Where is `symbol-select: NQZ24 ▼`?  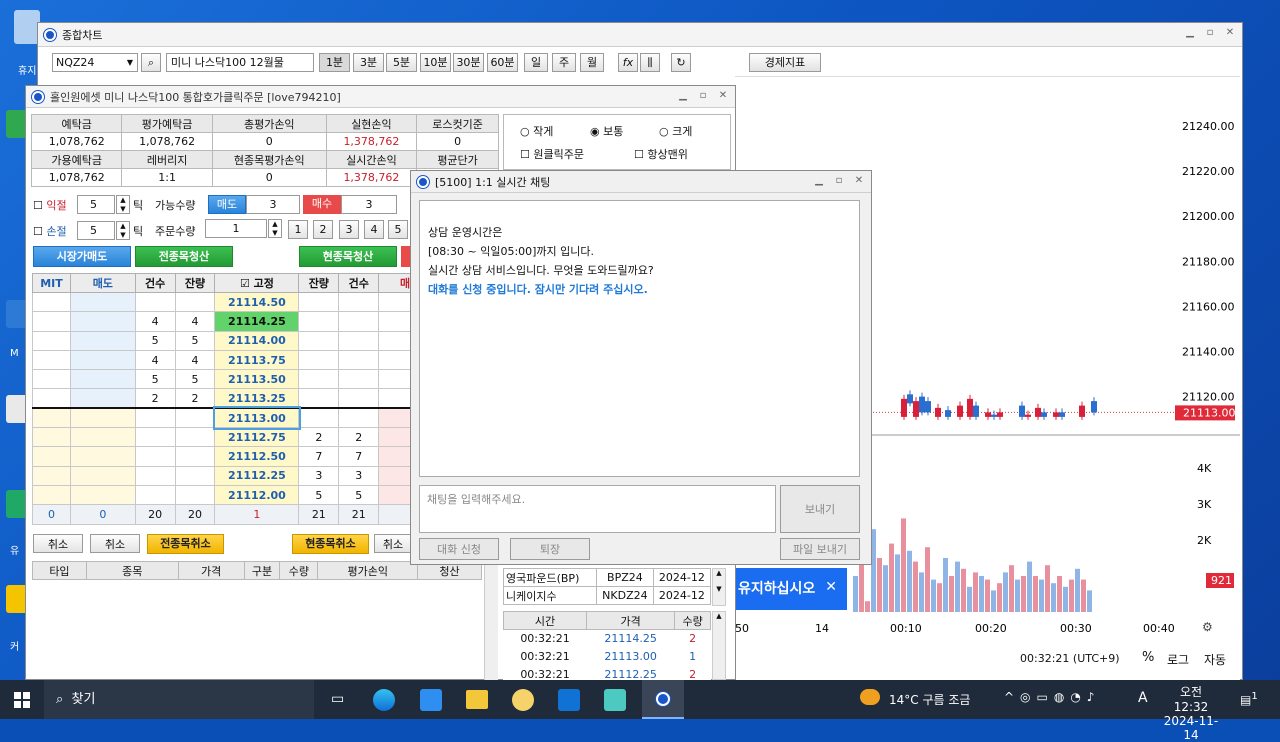
symbol-select: NQZ24 ▼ is located at coordinates (95, 62).